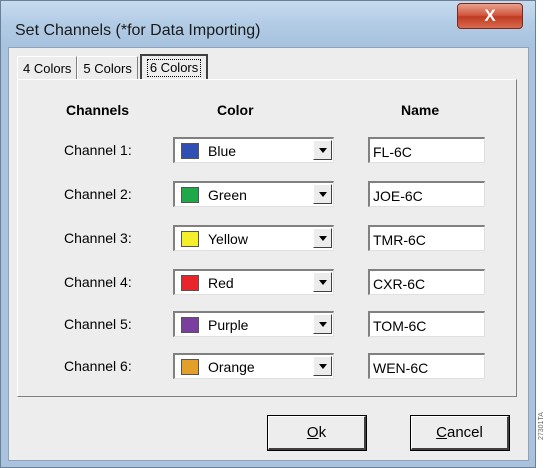 The height and width of the screenshot is (468, 553). I want to click on channel-3-label: Channel 3:, so click(98, 238).